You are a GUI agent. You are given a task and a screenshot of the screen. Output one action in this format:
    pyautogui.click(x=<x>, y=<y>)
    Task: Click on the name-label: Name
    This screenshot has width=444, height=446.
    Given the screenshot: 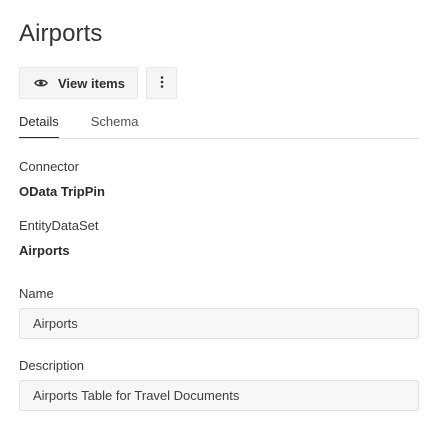 What is the action you would take?
    pyautogui.click(x=36, y=293)
    